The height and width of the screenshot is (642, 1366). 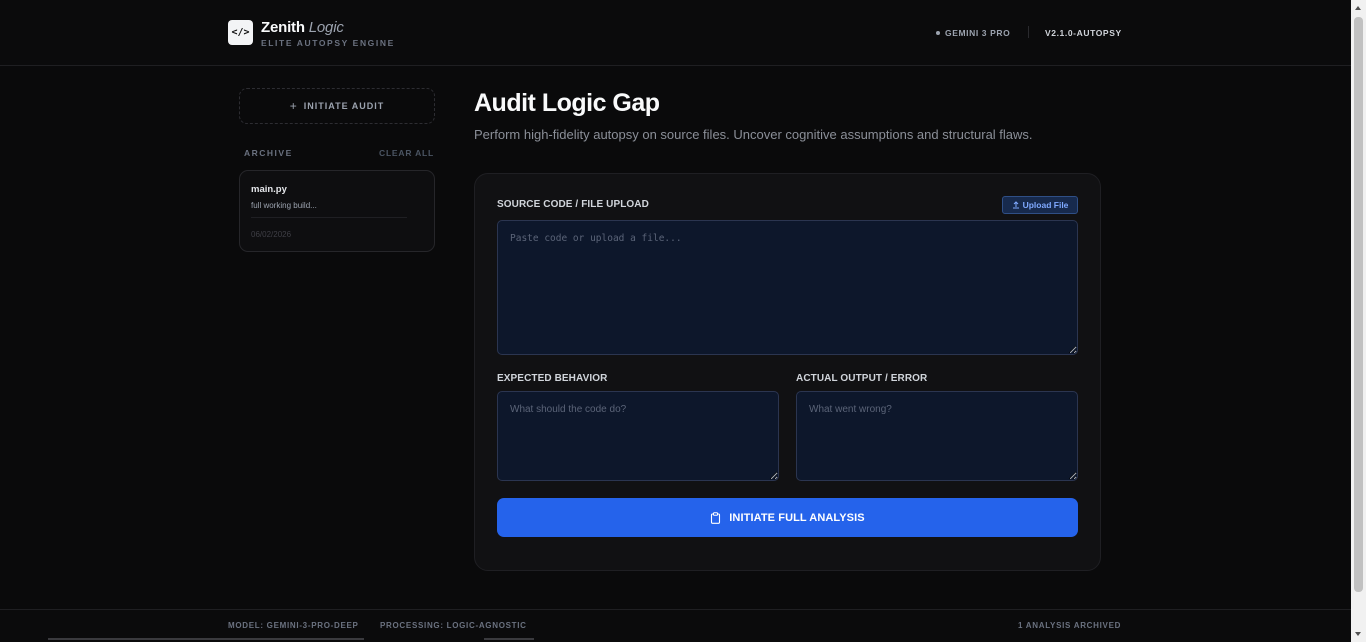 What do you see at coordinates (1358, 634) in the screenshot?
I see `scroll-down-icon` at bounding box center [1358, 634].